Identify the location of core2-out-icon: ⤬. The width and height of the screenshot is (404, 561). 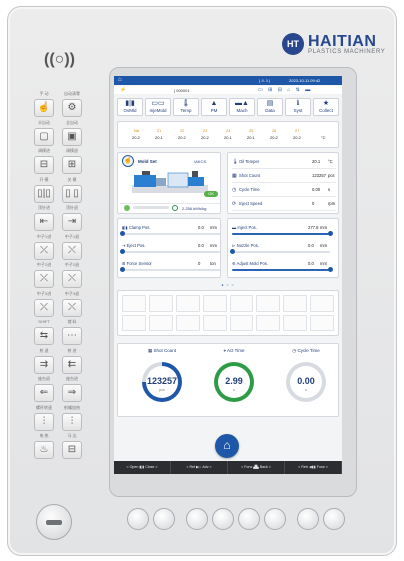
(72, 279).